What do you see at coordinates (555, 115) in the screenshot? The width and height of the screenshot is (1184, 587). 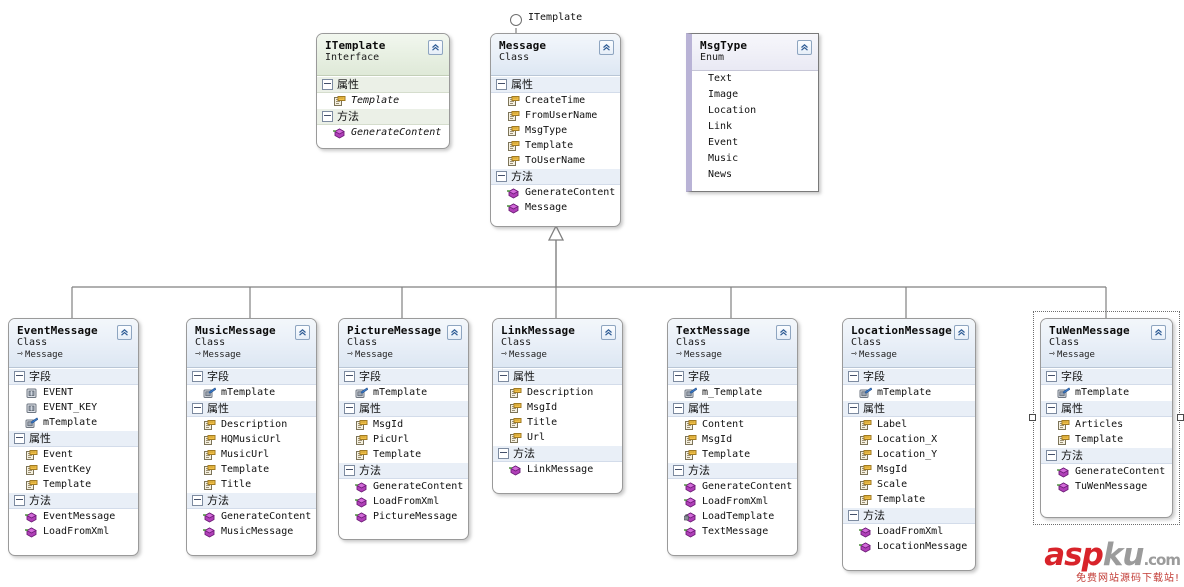 I see `member-row: FromUserName` at bounding box center [555, 115].